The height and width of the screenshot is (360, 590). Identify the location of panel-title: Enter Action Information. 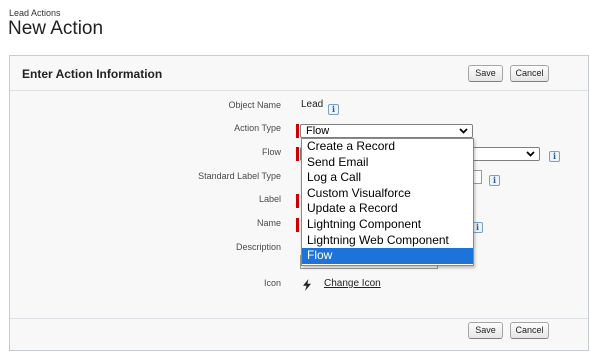
(92, 74).